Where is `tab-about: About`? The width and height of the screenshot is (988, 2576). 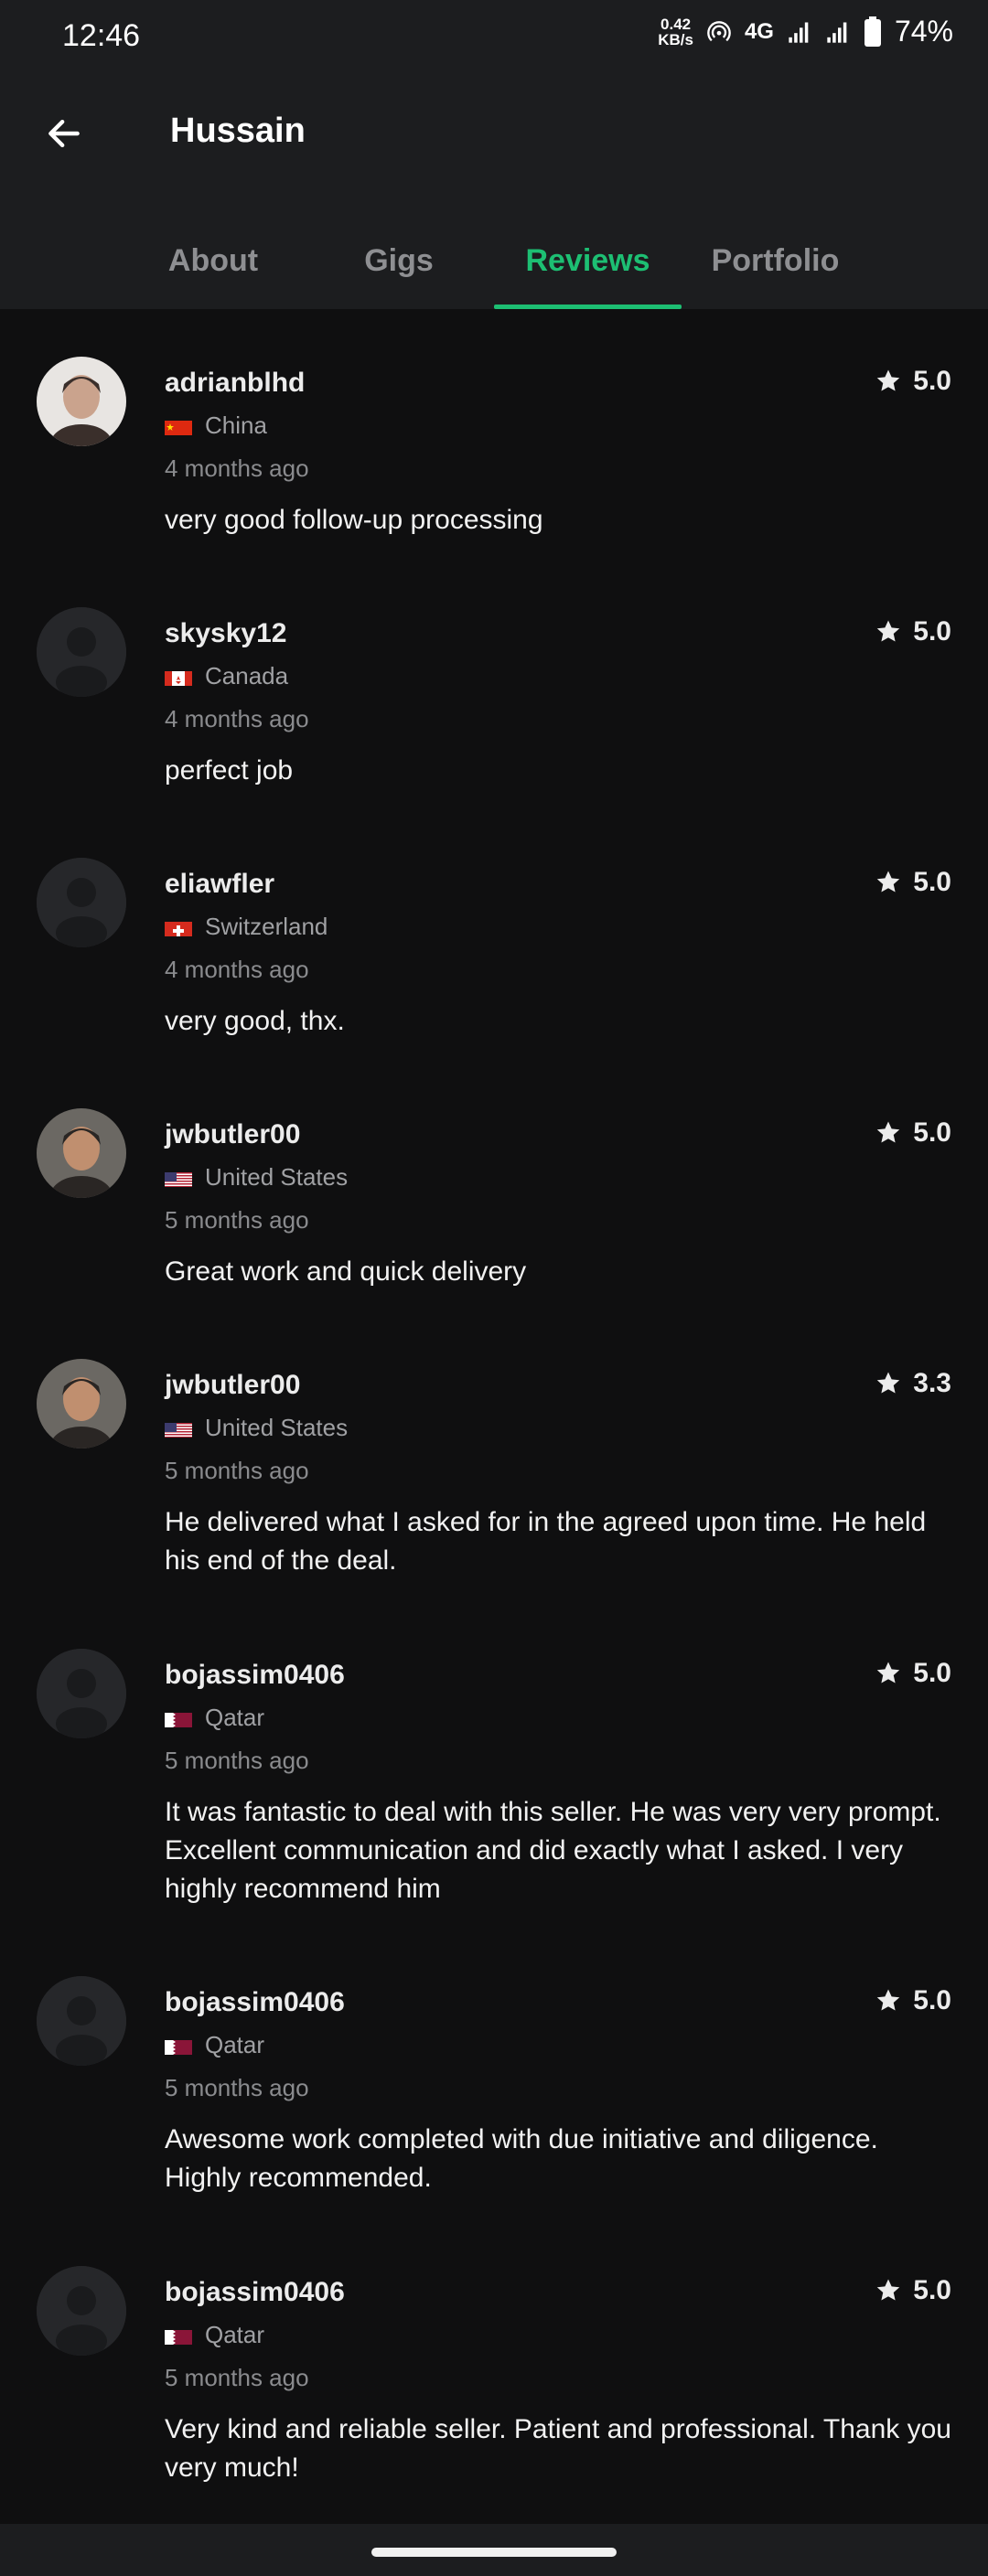 tab-about: About is located at coordinates (213, 260).